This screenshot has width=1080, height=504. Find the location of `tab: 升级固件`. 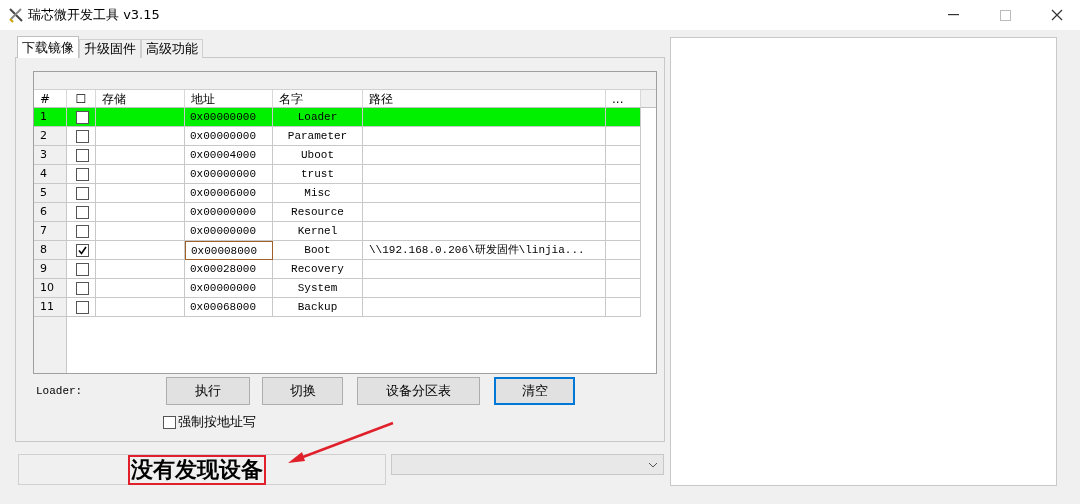

tab: 升级固件 is located at coordinates (110, 48).